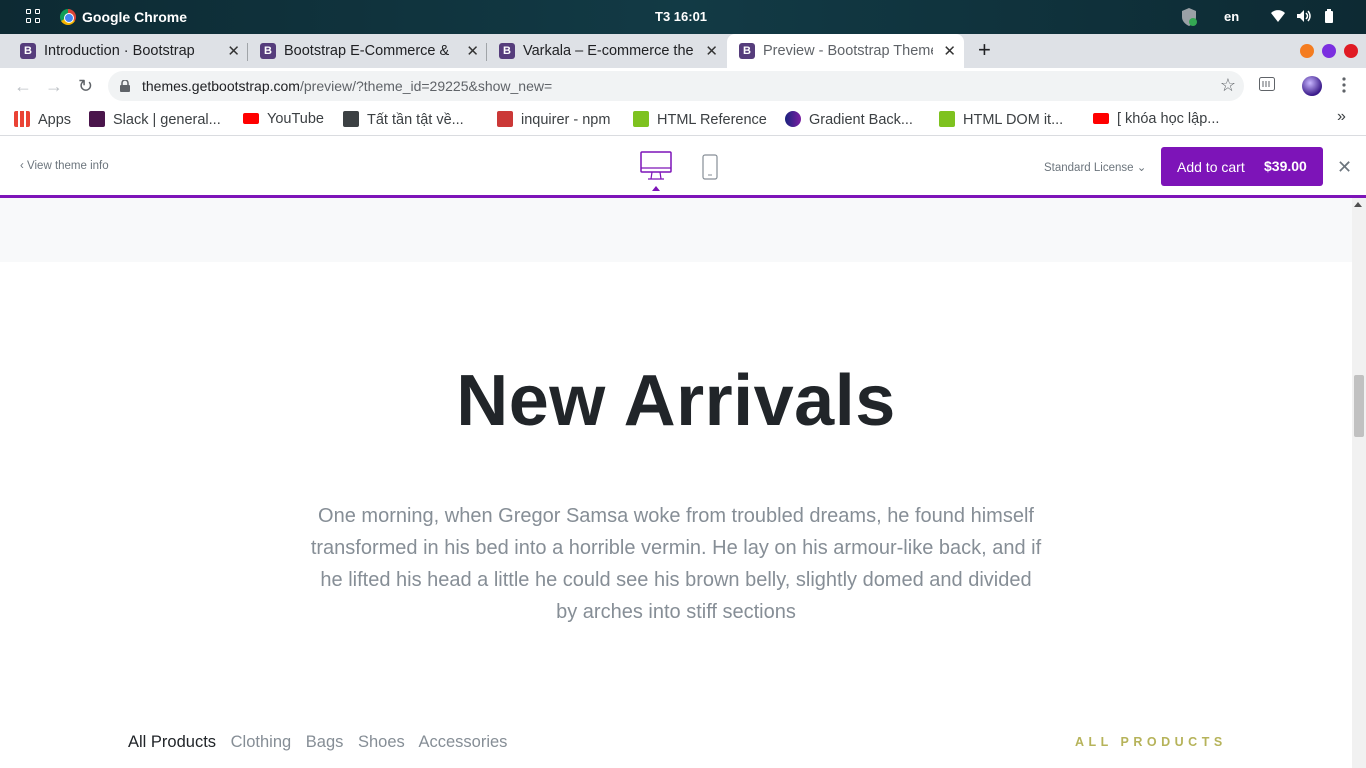  Describe the element at coordinates (85, 86) in the screenshot. I see `reload-icon: ↻` at that location.